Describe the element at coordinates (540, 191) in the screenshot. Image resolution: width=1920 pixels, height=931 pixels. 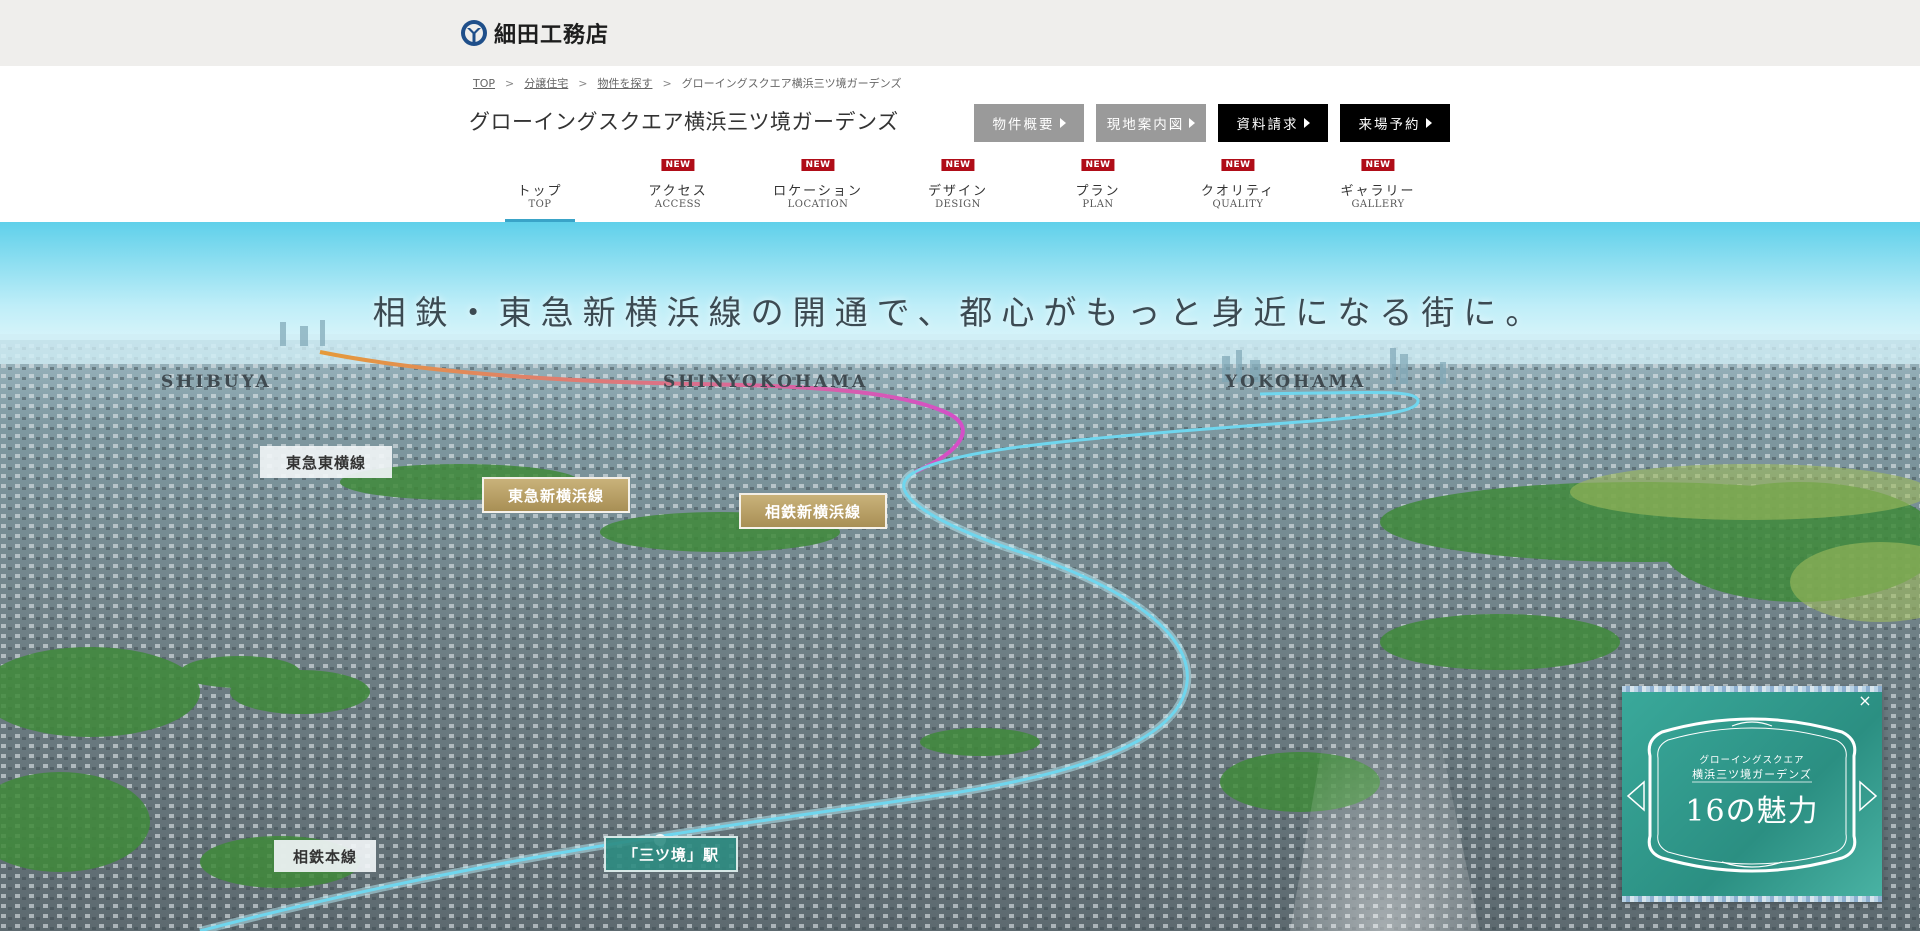
I see `nav-tab-label-jp: トップ` at that location.